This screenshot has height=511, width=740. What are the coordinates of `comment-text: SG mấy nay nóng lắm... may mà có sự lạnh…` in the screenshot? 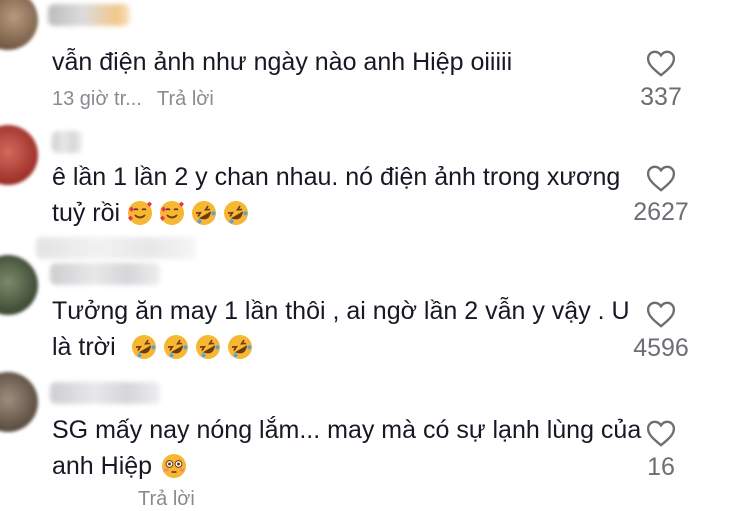 It's located at (347, 430).